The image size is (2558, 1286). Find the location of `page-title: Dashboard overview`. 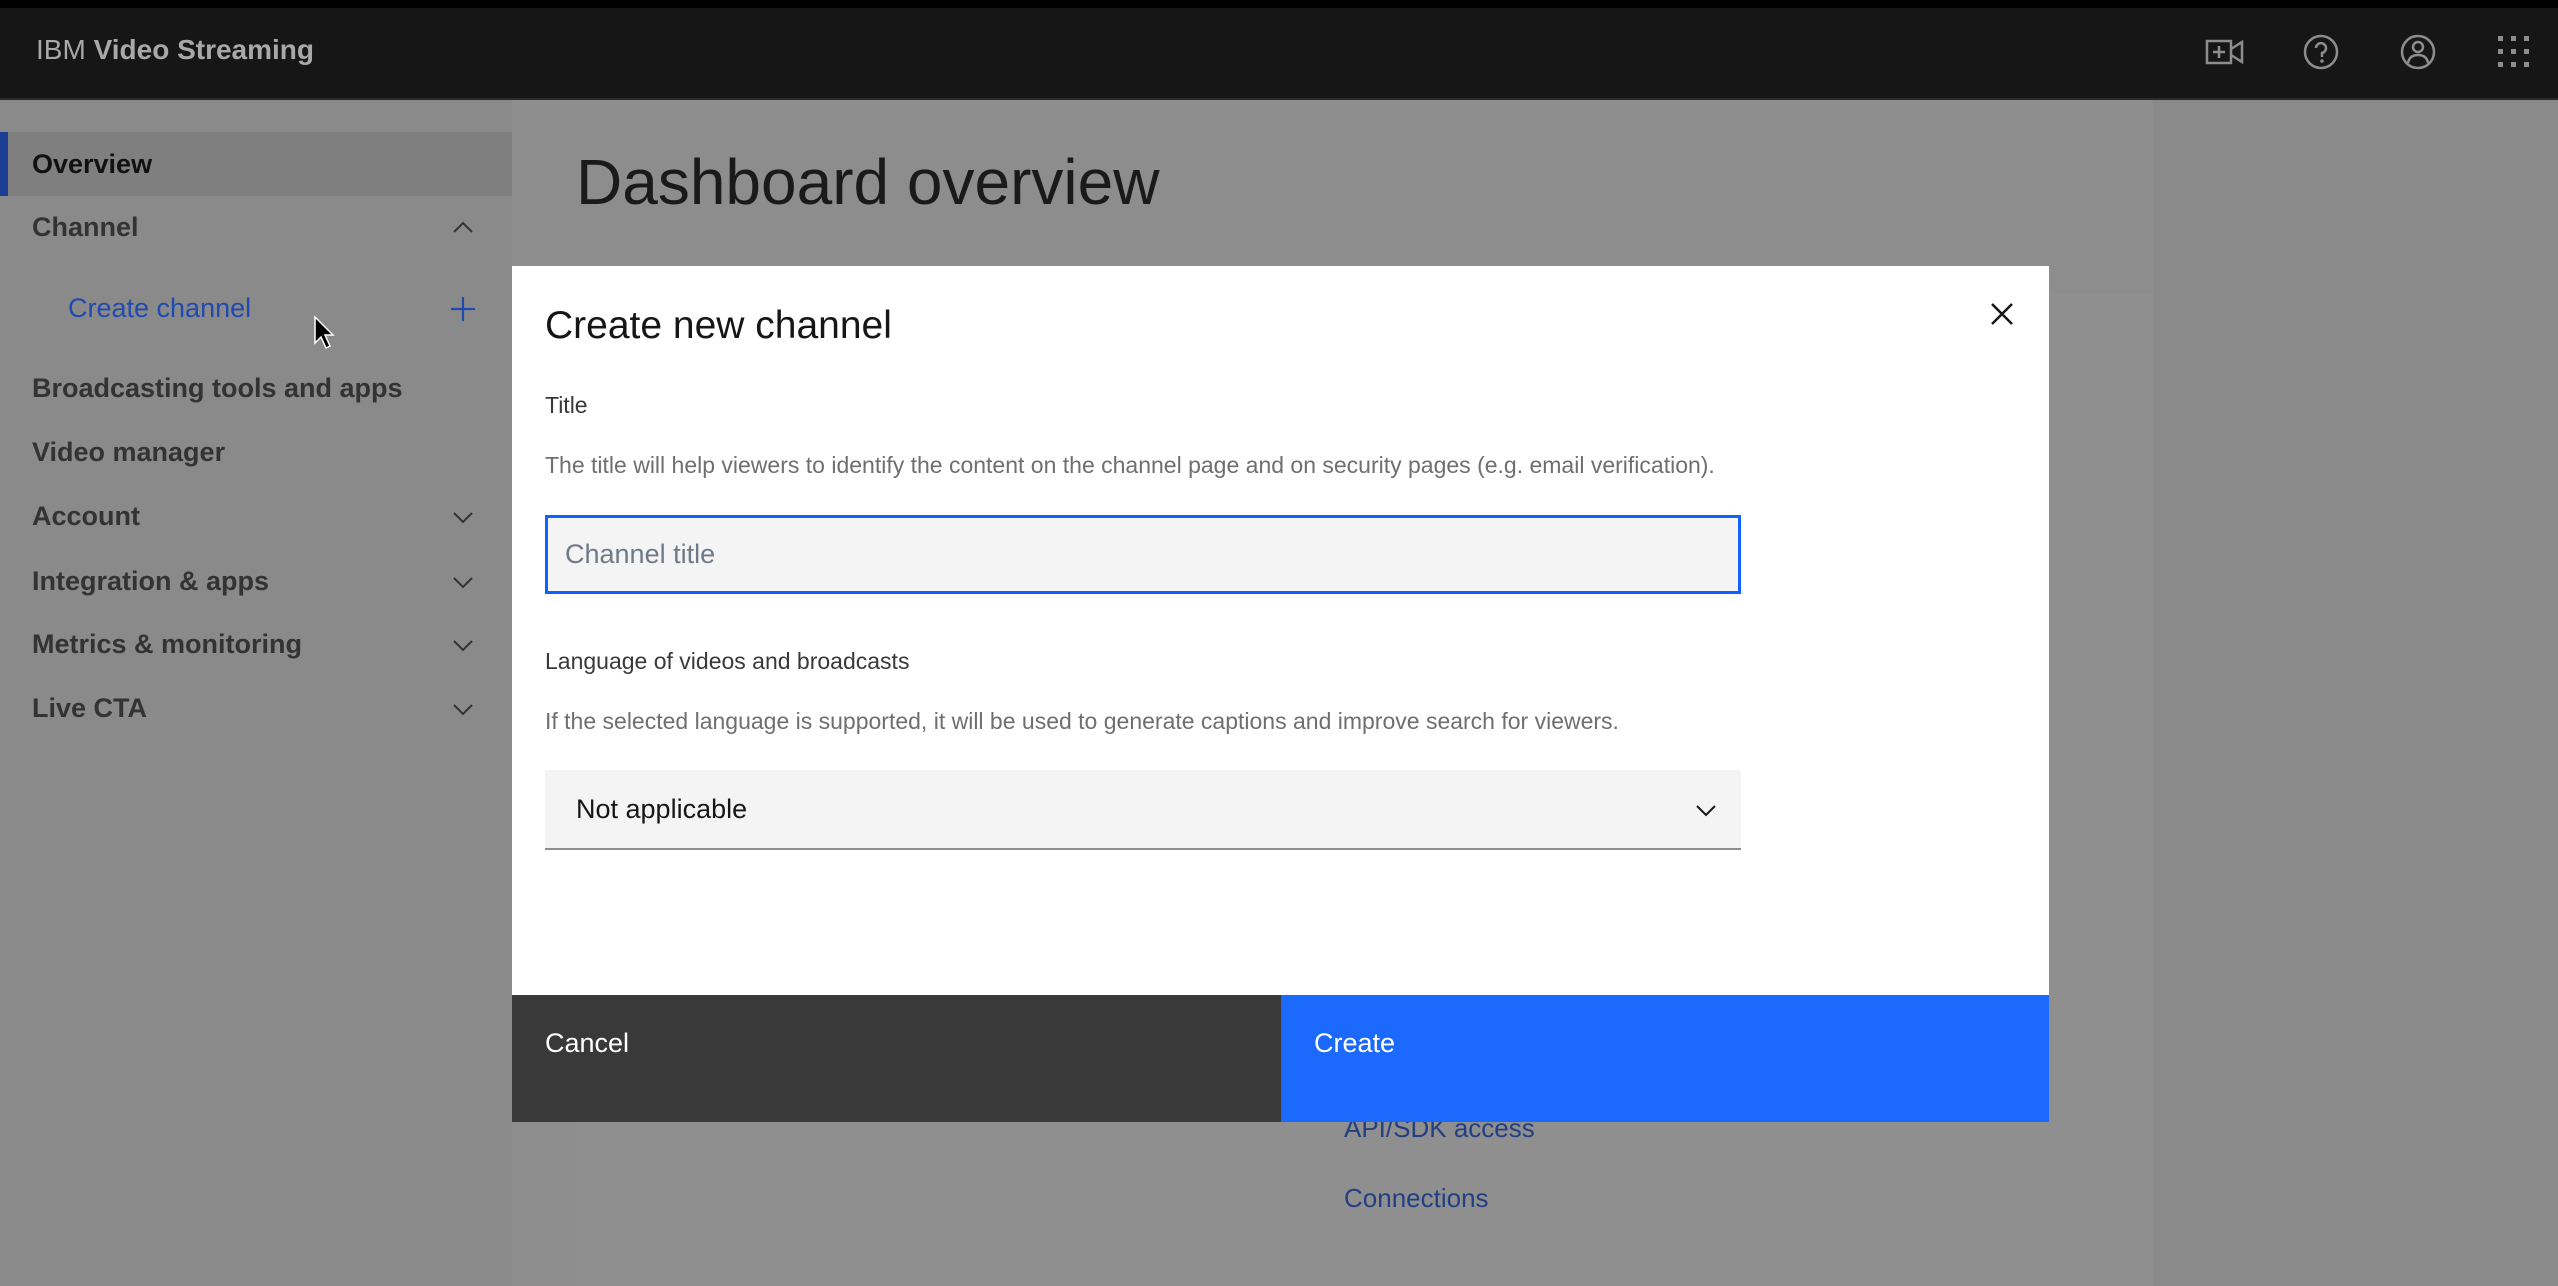

page-title: Dashboard overview is located at coordinates (868, 182).